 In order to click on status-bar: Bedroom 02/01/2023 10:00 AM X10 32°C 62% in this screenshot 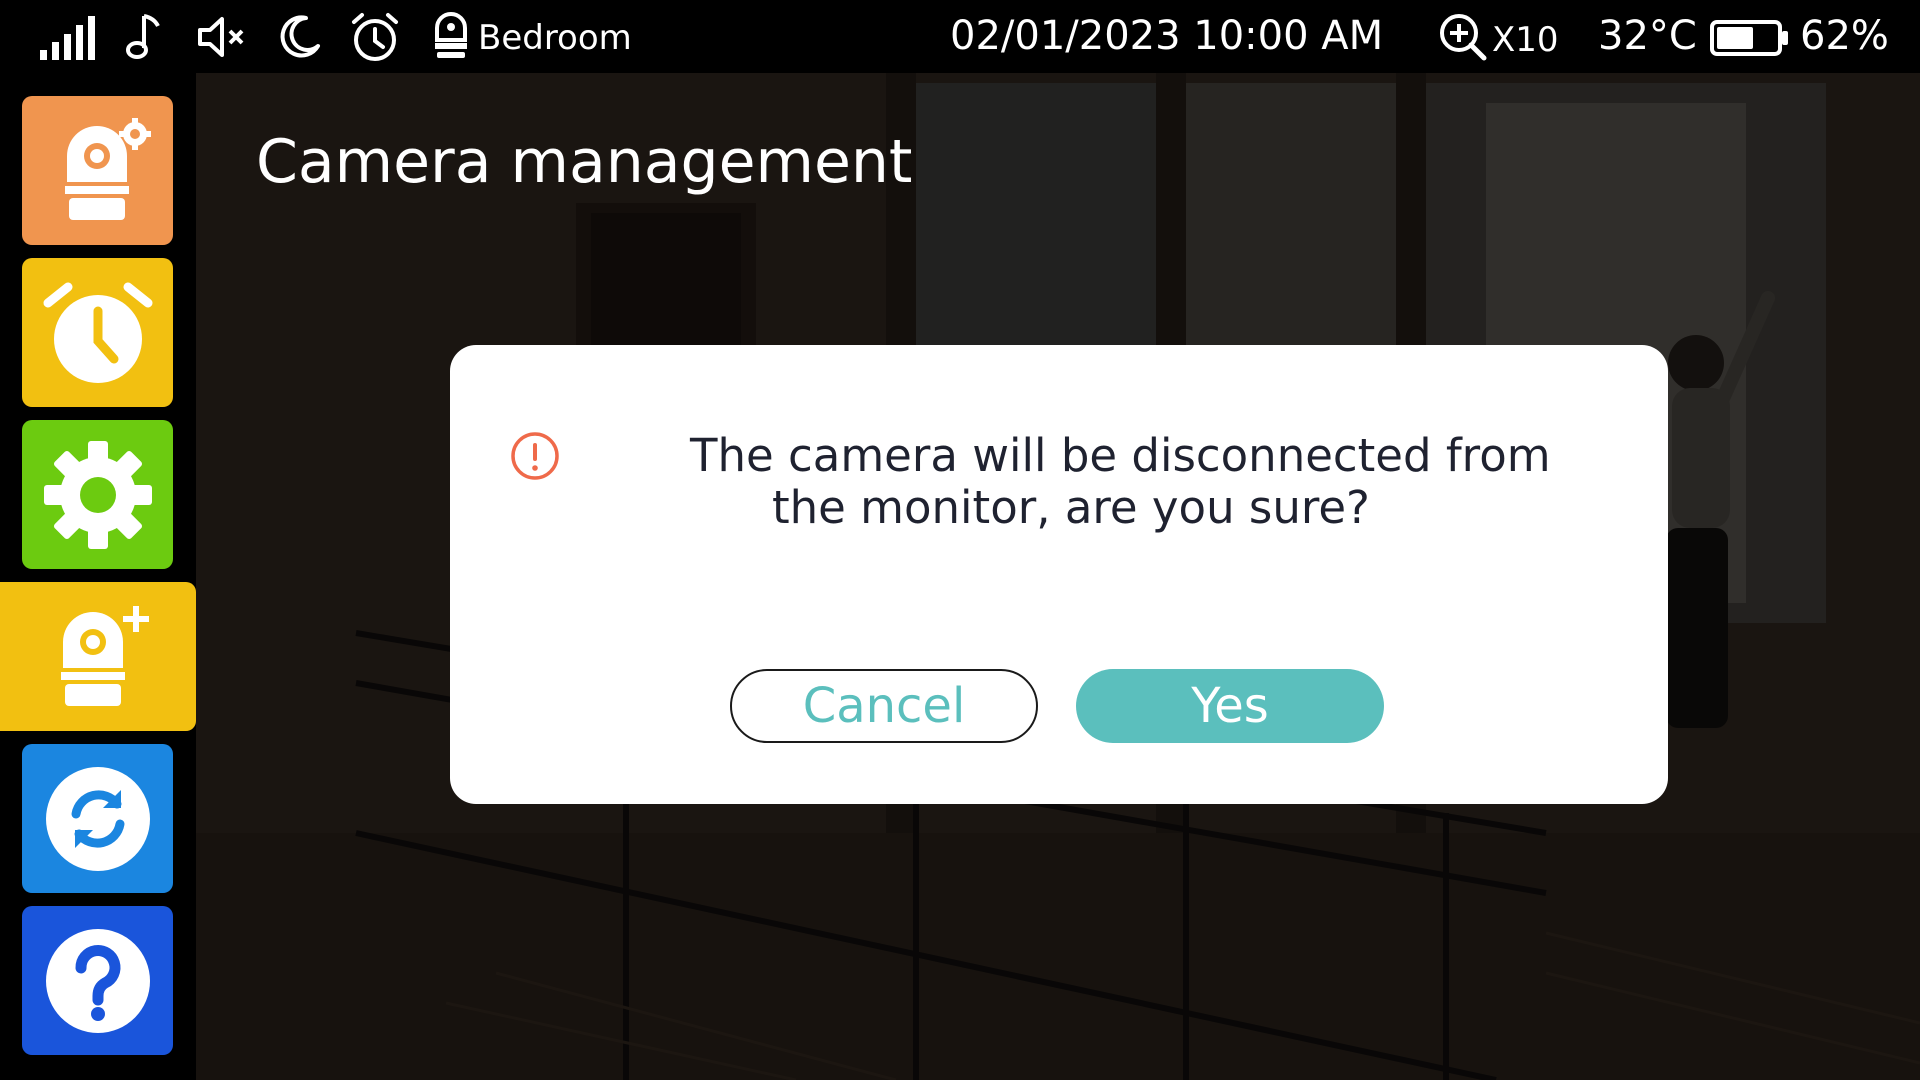, I will do `click(960, 36)`.